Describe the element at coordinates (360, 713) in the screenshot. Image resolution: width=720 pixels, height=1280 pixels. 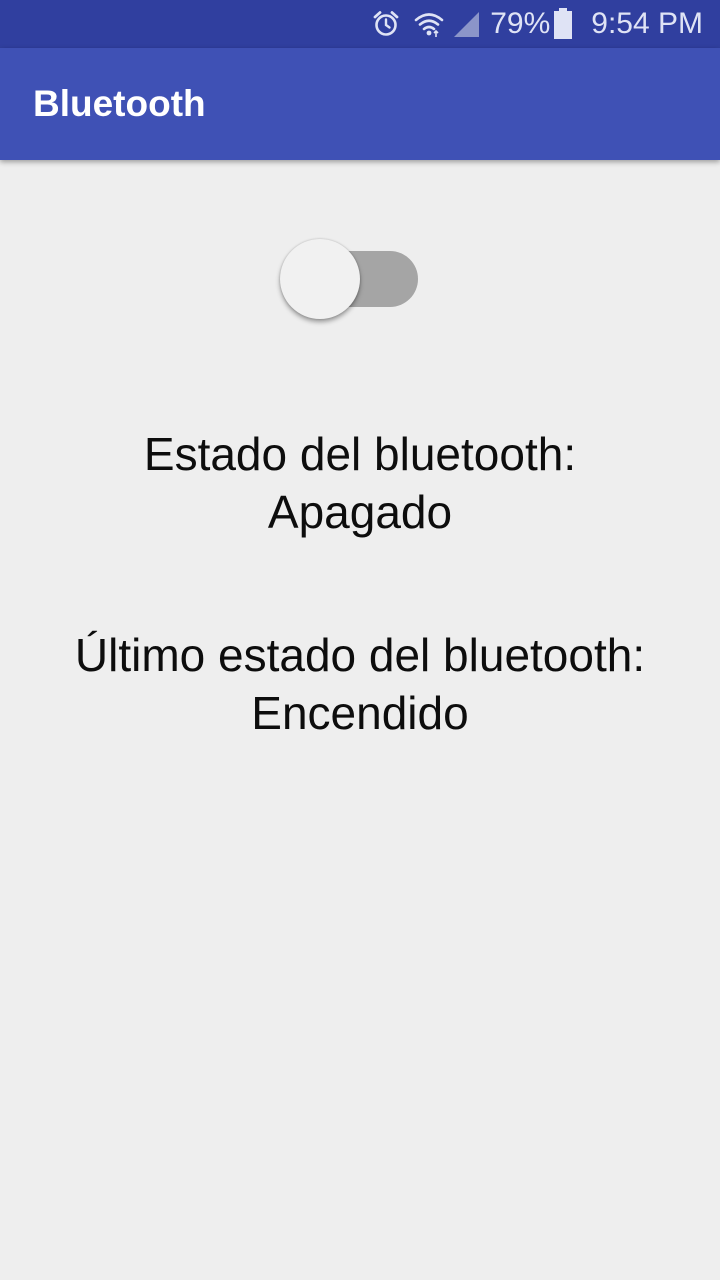
I see `last-bluetooth-status-value: Encendido` at that location.